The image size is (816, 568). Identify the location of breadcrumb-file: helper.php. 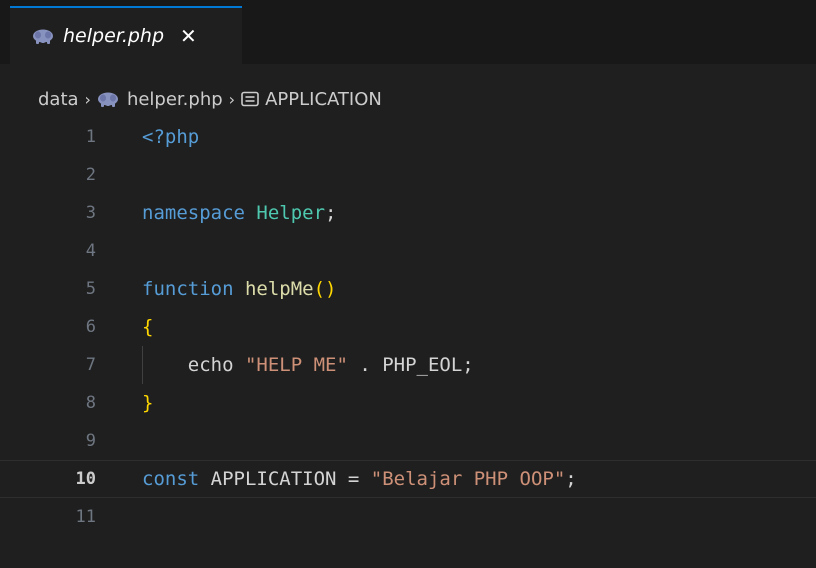
(175, 99).